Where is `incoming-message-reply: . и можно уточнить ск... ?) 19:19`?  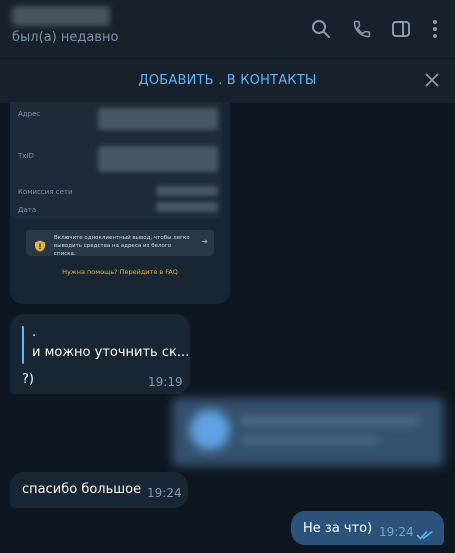 incoming-message-reply: . и можно уточнить ск... ?) 19:19 is located at coordinates (100, 354).